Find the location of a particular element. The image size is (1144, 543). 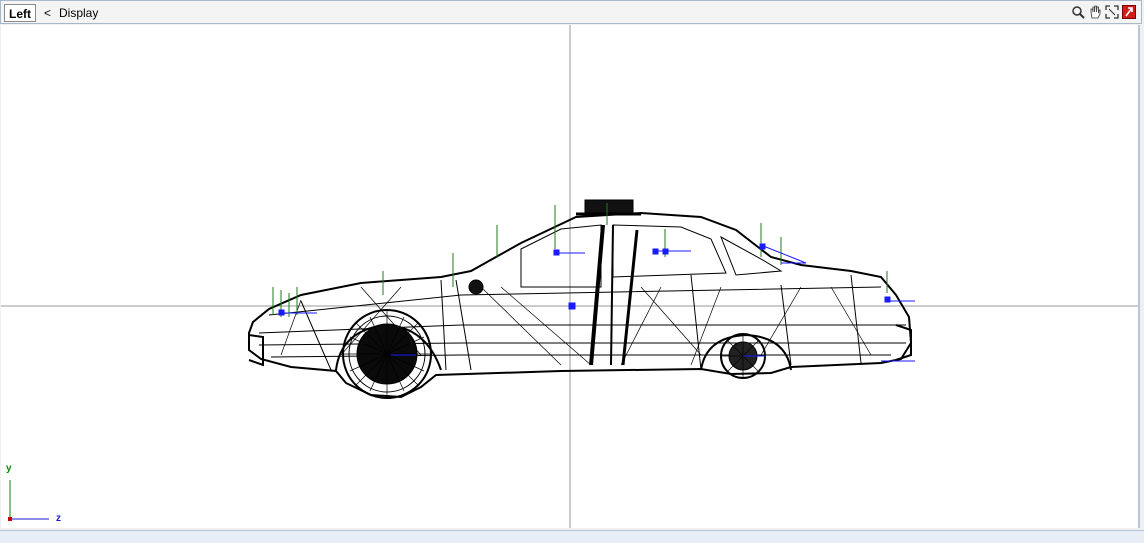

view-name-button: Left is located at coordinates (20, 13).